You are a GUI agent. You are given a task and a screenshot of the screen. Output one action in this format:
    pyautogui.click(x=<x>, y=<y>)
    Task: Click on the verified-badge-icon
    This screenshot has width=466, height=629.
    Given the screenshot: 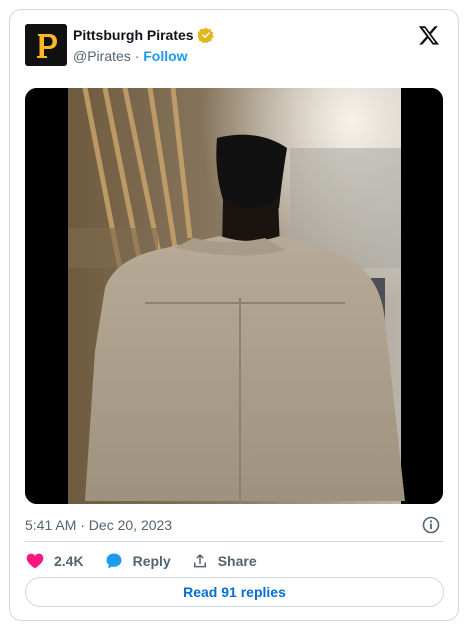 What is the action you would take?
    pyautogui.click(x=205, y=35)
    